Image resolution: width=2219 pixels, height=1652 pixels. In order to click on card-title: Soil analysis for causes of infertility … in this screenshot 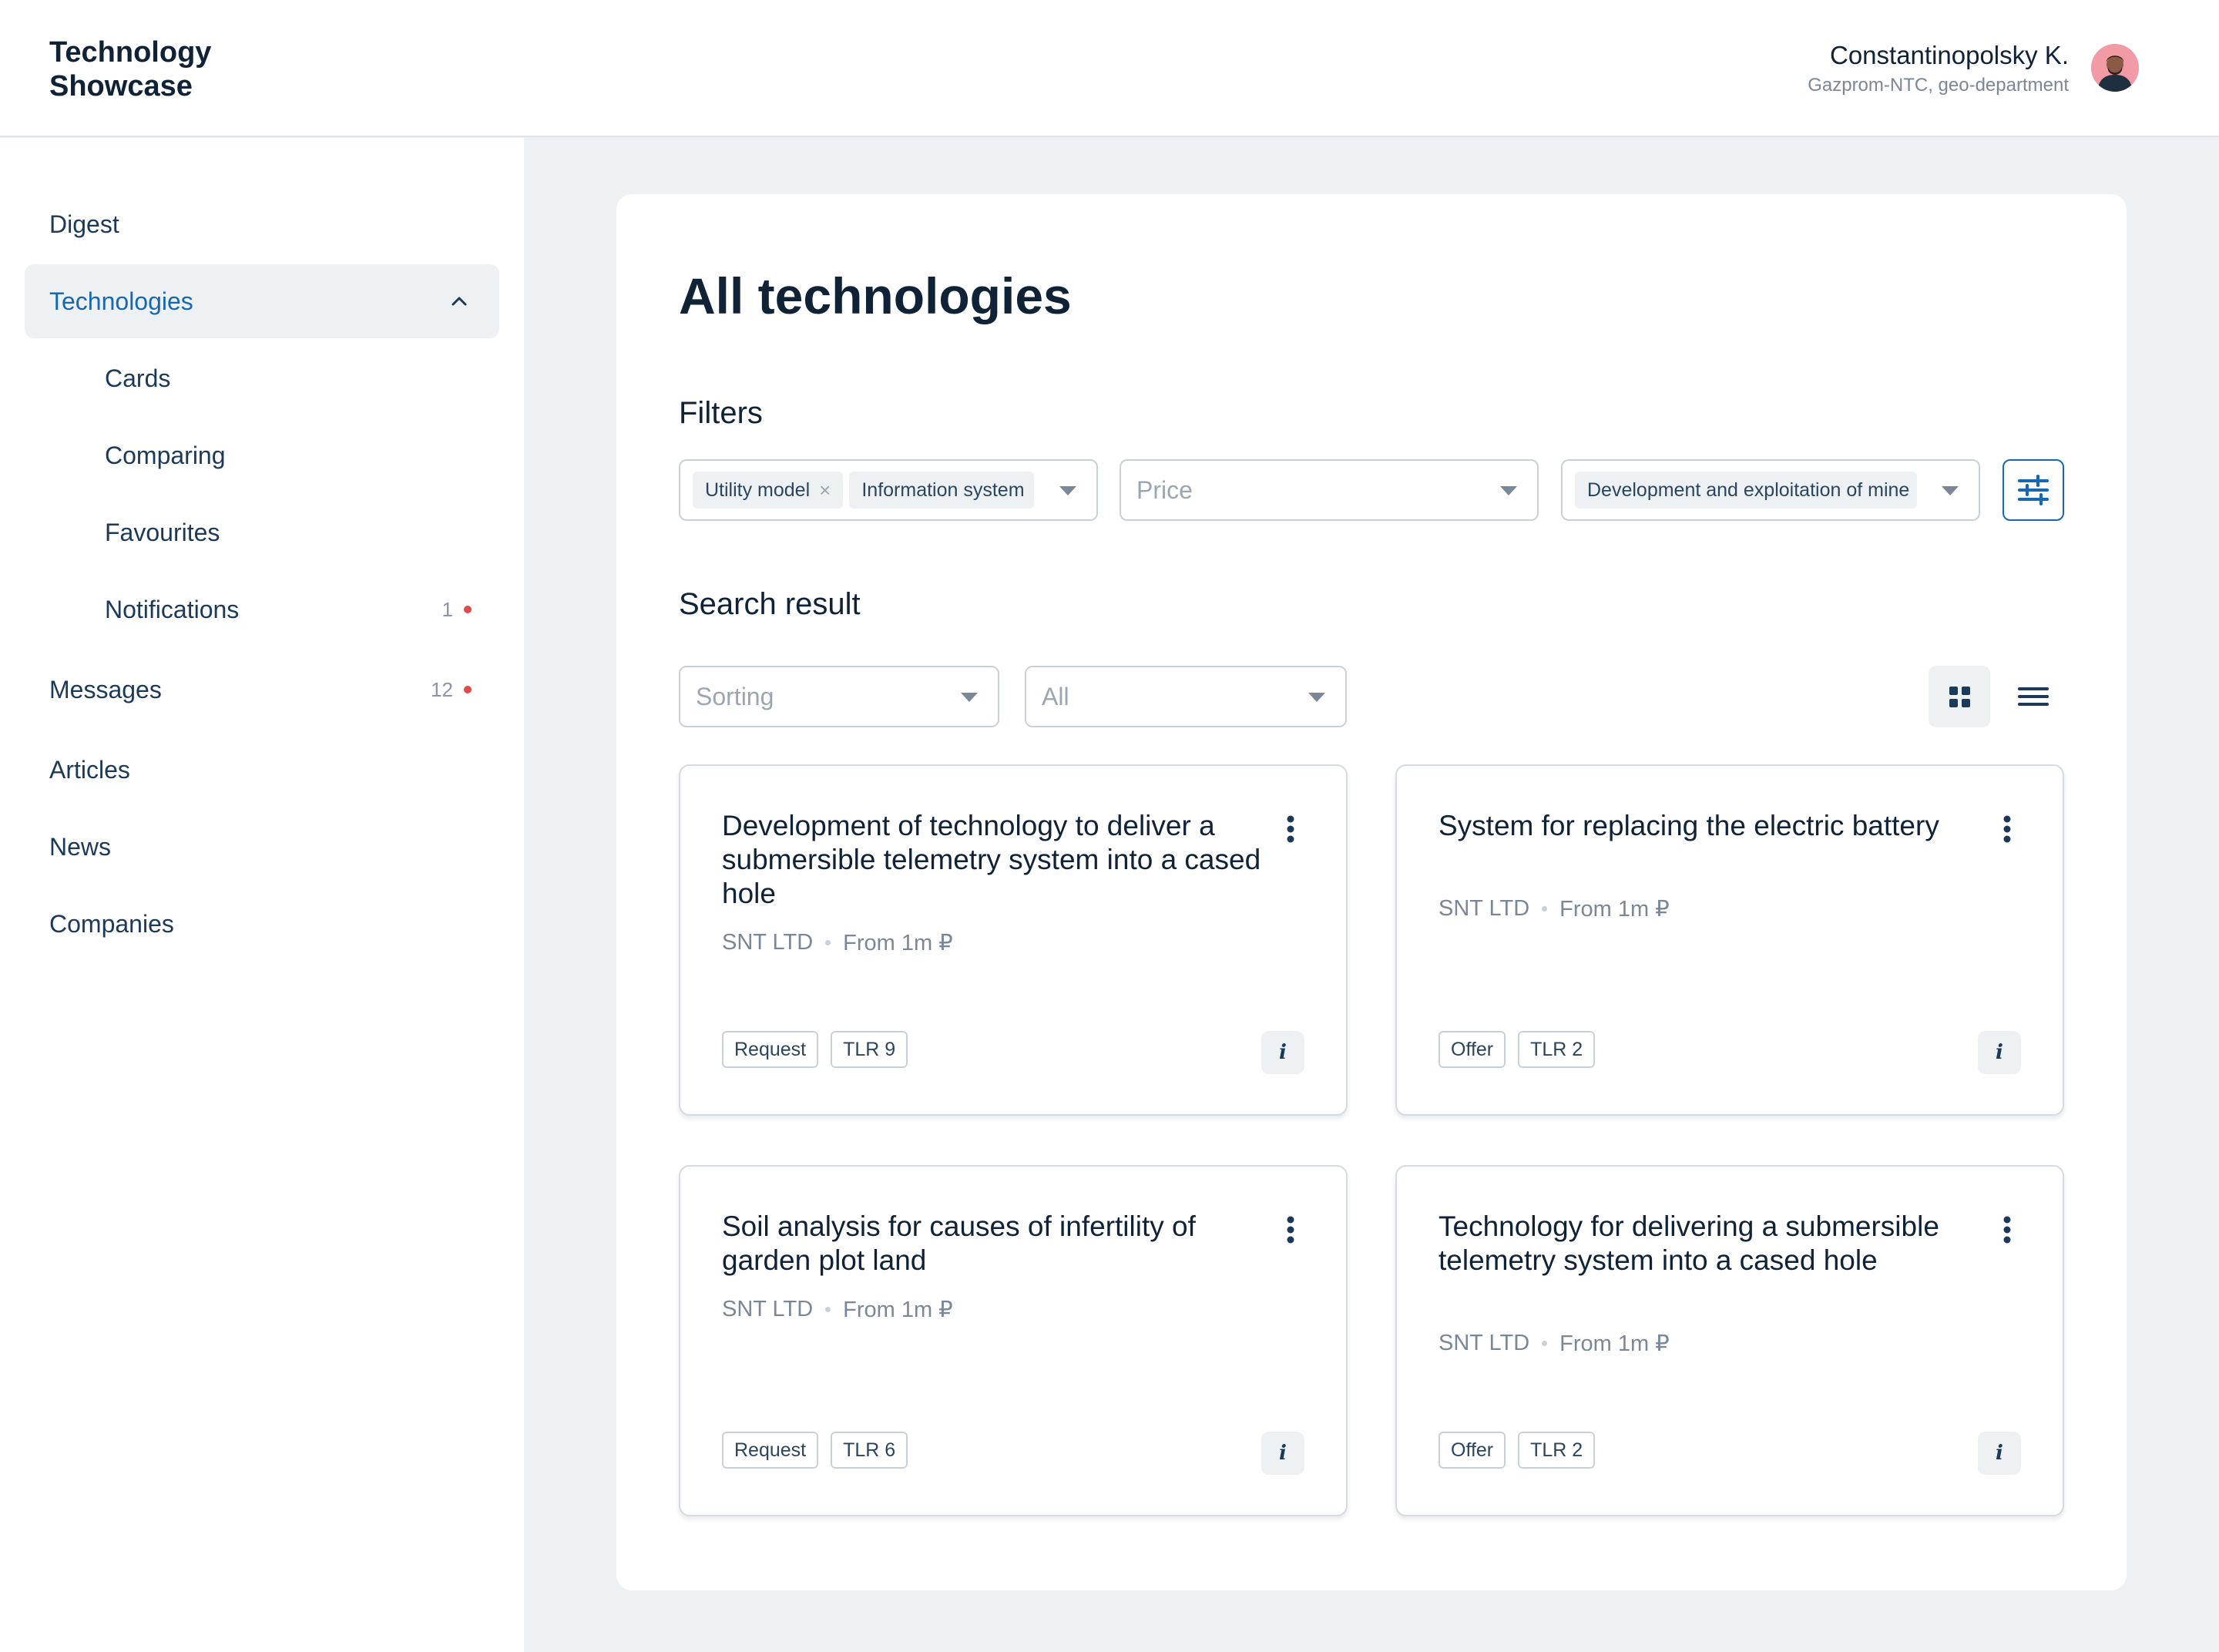, I will do `click(991, 1244)`.